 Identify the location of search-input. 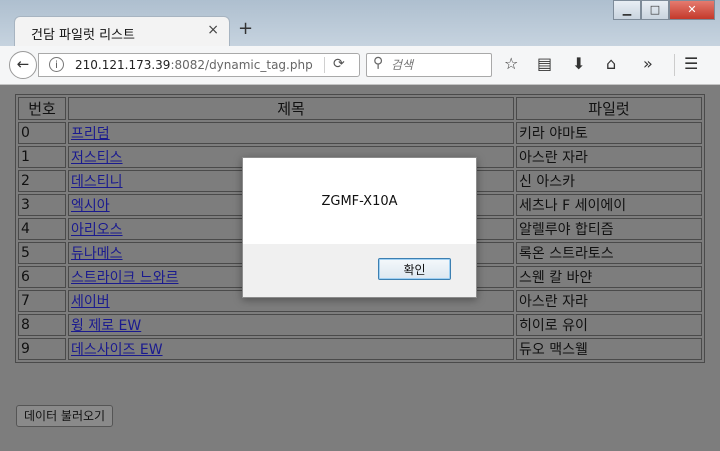
(439, 65).